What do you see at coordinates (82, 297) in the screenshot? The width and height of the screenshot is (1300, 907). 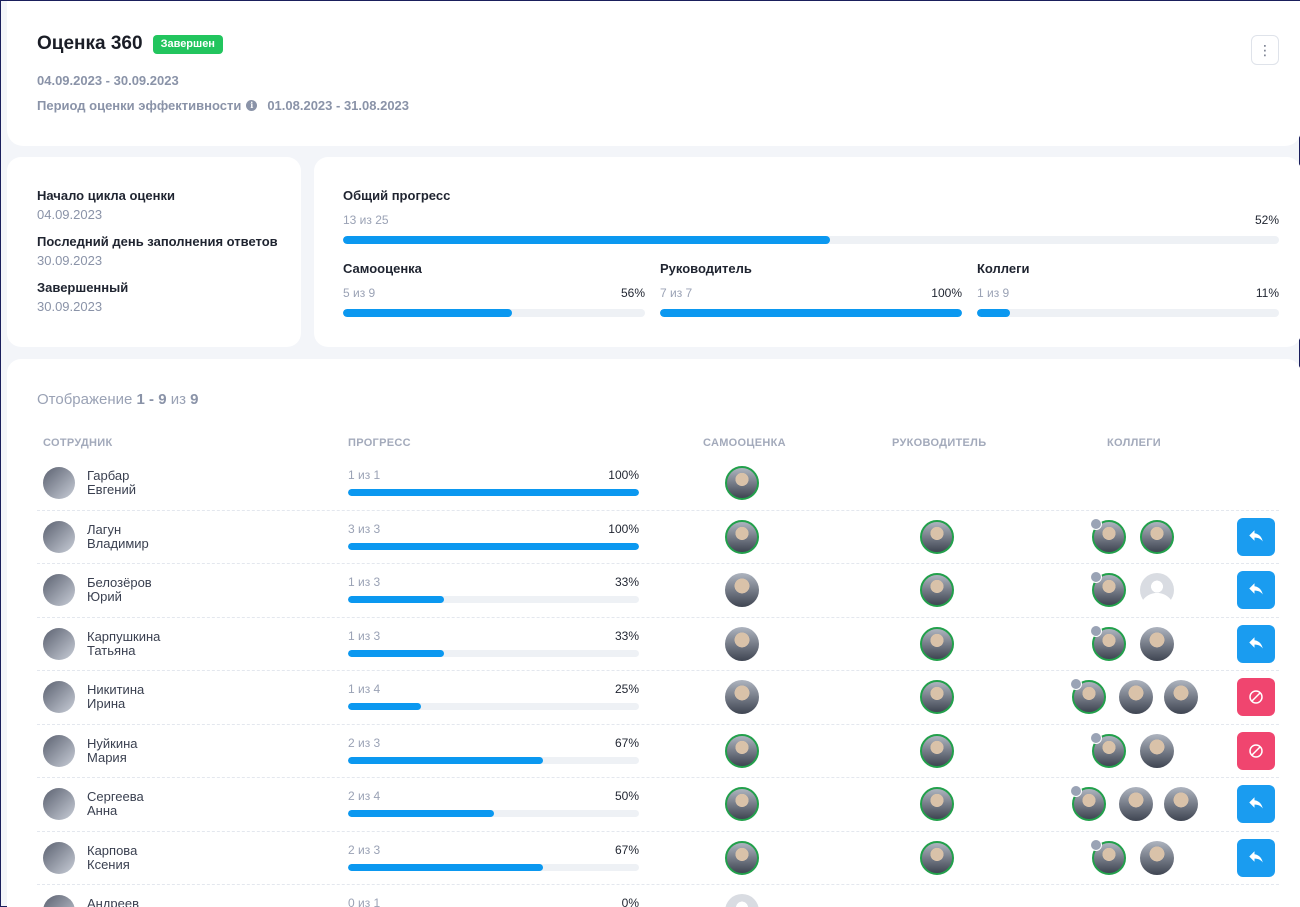 I see `finished-info: Завершенный 30.09.2023` at bounding box center [82, 297].